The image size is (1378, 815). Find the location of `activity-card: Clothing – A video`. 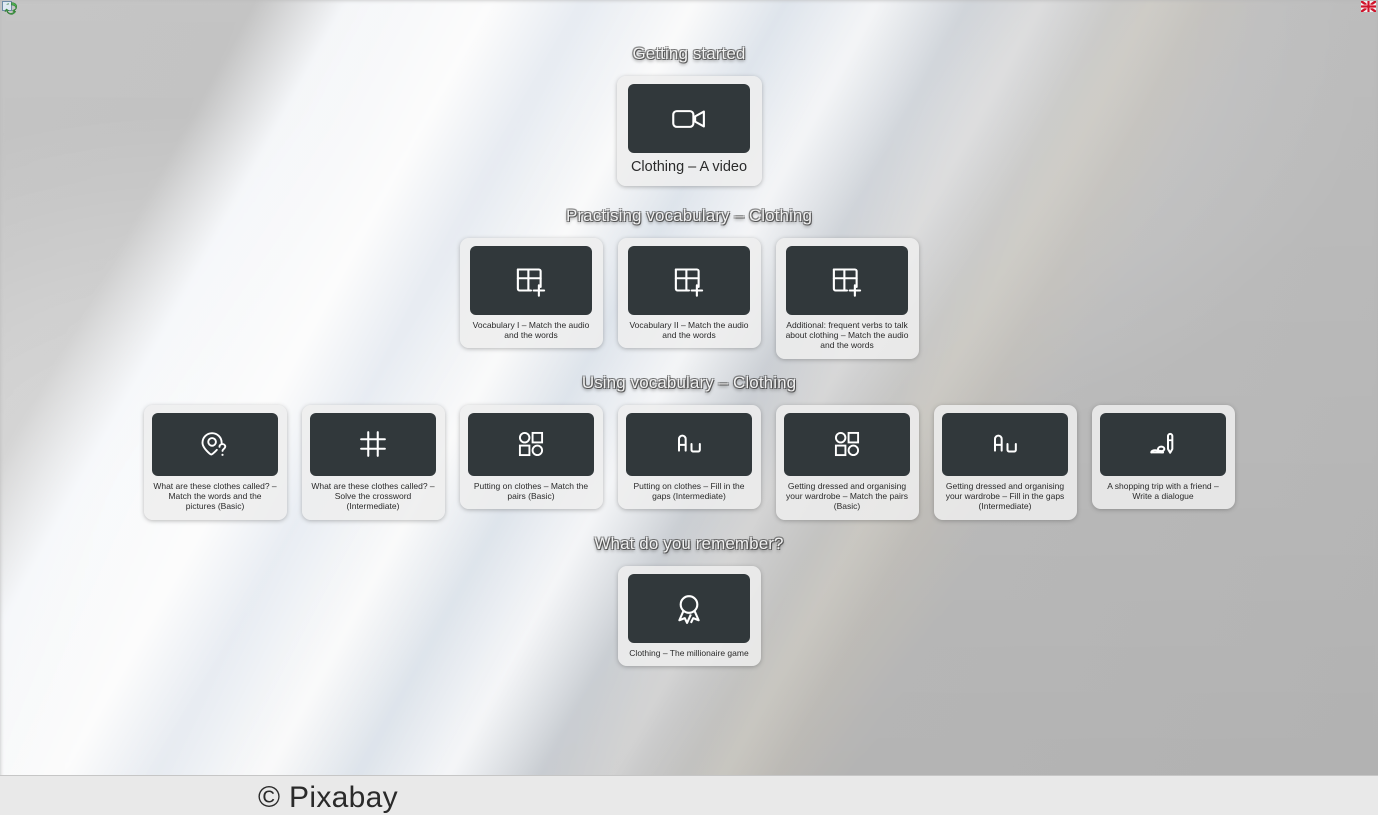

activity-card: Clothing – A video is located at coordinates (689, 131).